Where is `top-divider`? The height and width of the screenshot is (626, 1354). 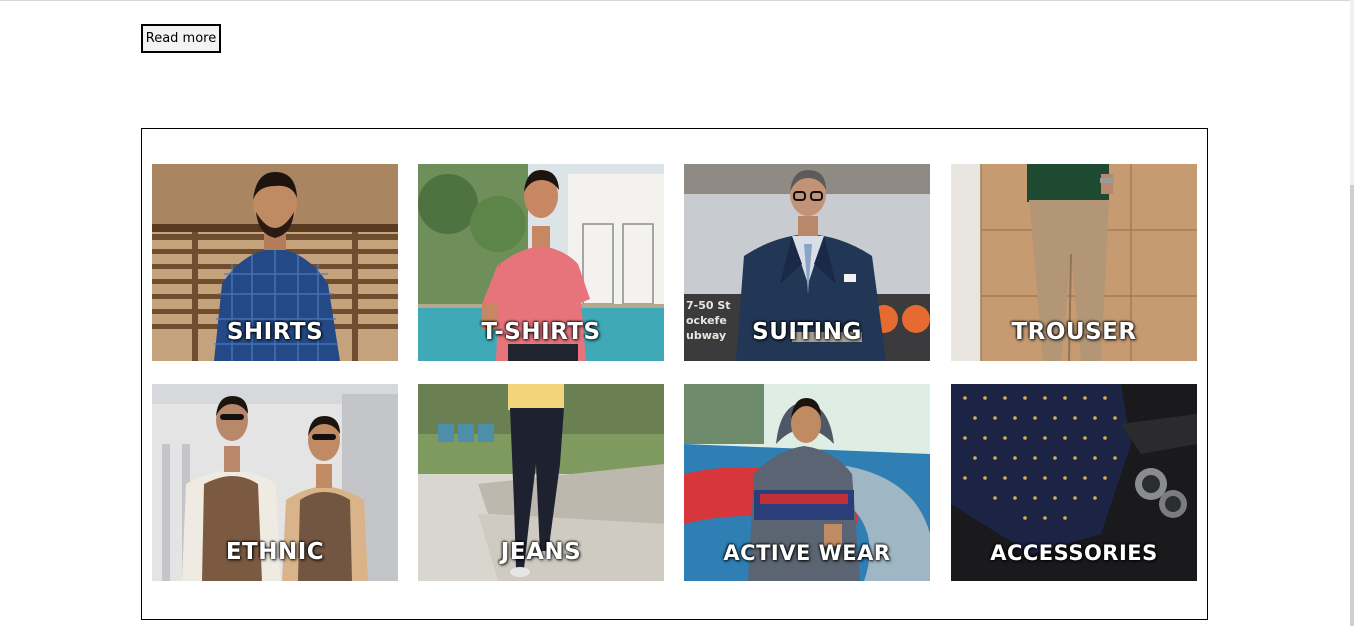
top-divider is located at coordinates (675, 0).